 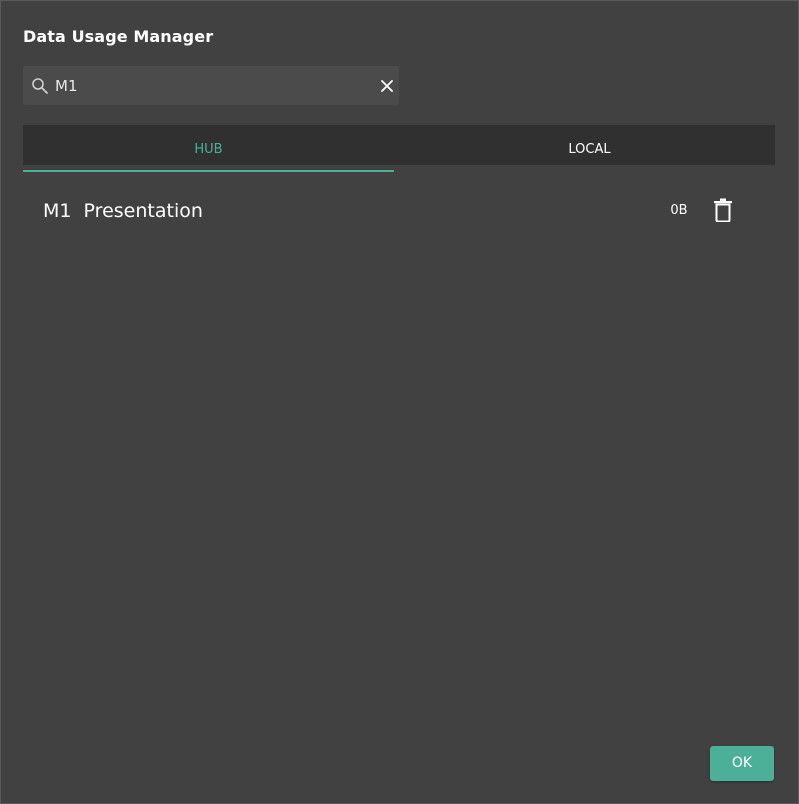 What do you see at coordinates (399, 145) in the screenshot?
I see `tab-bar: HUB LOCAL` at bounding box center [399, 145].